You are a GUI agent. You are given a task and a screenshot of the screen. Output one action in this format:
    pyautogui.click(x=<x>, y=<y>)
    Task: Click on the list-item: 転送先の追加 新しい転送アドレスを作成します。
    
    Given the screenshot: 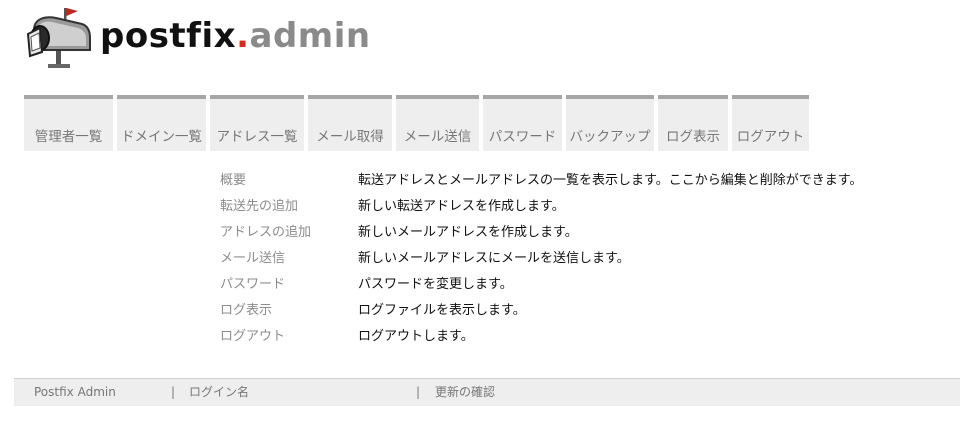 What is the action you would take?
    pyautogui.click(x=541, y=210)
    